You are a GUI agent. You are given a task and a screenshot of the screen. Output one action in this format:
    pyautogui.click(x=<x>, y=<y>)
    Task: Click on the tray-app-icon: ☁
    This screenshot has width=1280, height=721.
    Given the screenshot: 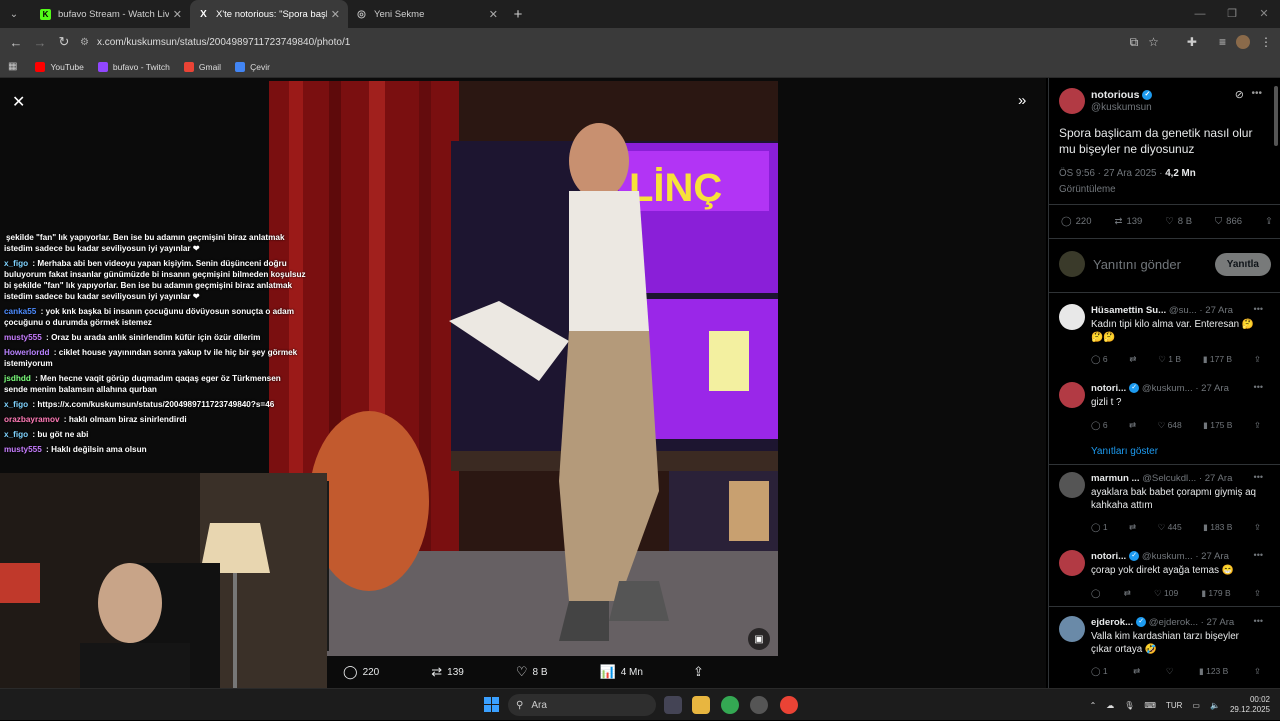 What is the action you would take?
    pyautogui.click(x=1110, y=705)
    